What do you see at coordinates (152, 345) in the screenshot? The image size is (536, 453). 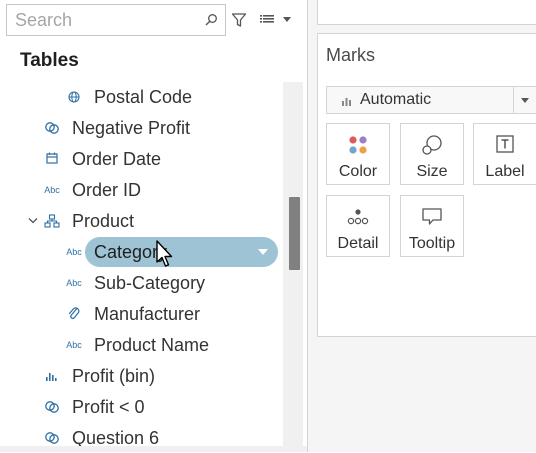 I see `field-label: Product Name` at bounding box center [152, 345].